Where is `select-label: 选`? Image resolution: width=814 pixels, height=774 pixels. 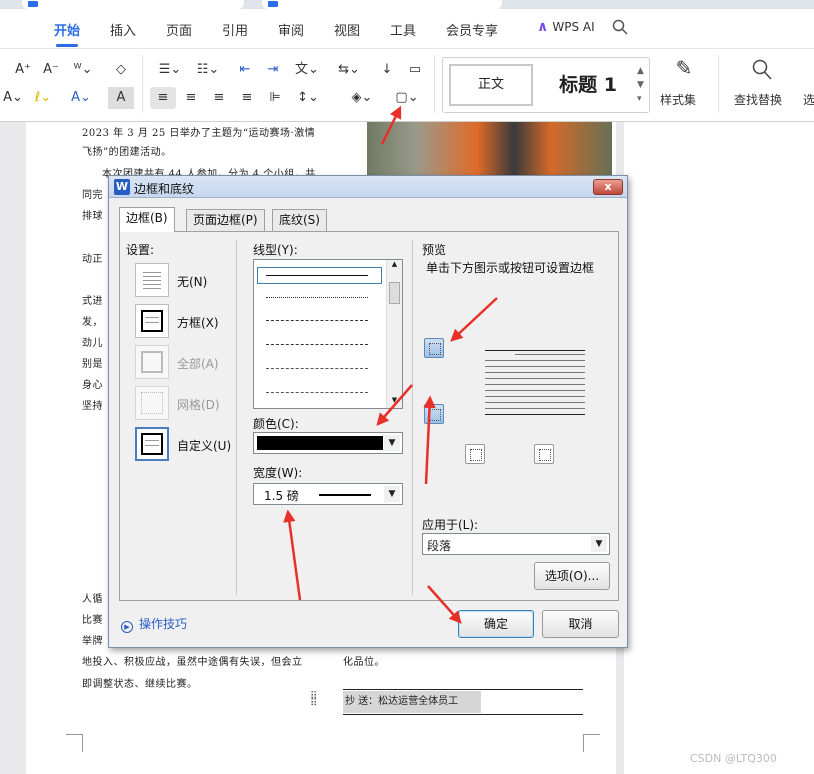
select-label: 选 is located at coordinates (808, 99).